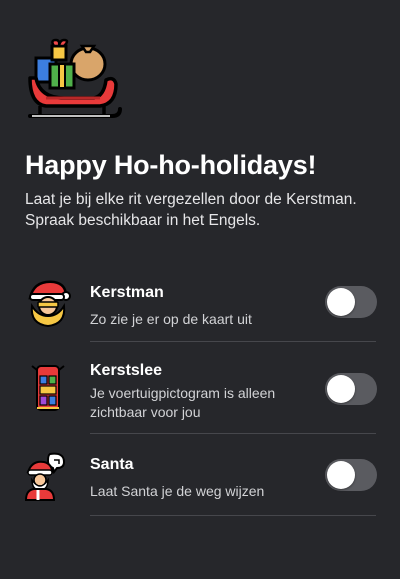 The image size is (400, 579). Describe the element at coordinates (200, 475) in the screenshot. I see `list-item-santa: Santa Laat Santa je de weg wijzen` at that location.